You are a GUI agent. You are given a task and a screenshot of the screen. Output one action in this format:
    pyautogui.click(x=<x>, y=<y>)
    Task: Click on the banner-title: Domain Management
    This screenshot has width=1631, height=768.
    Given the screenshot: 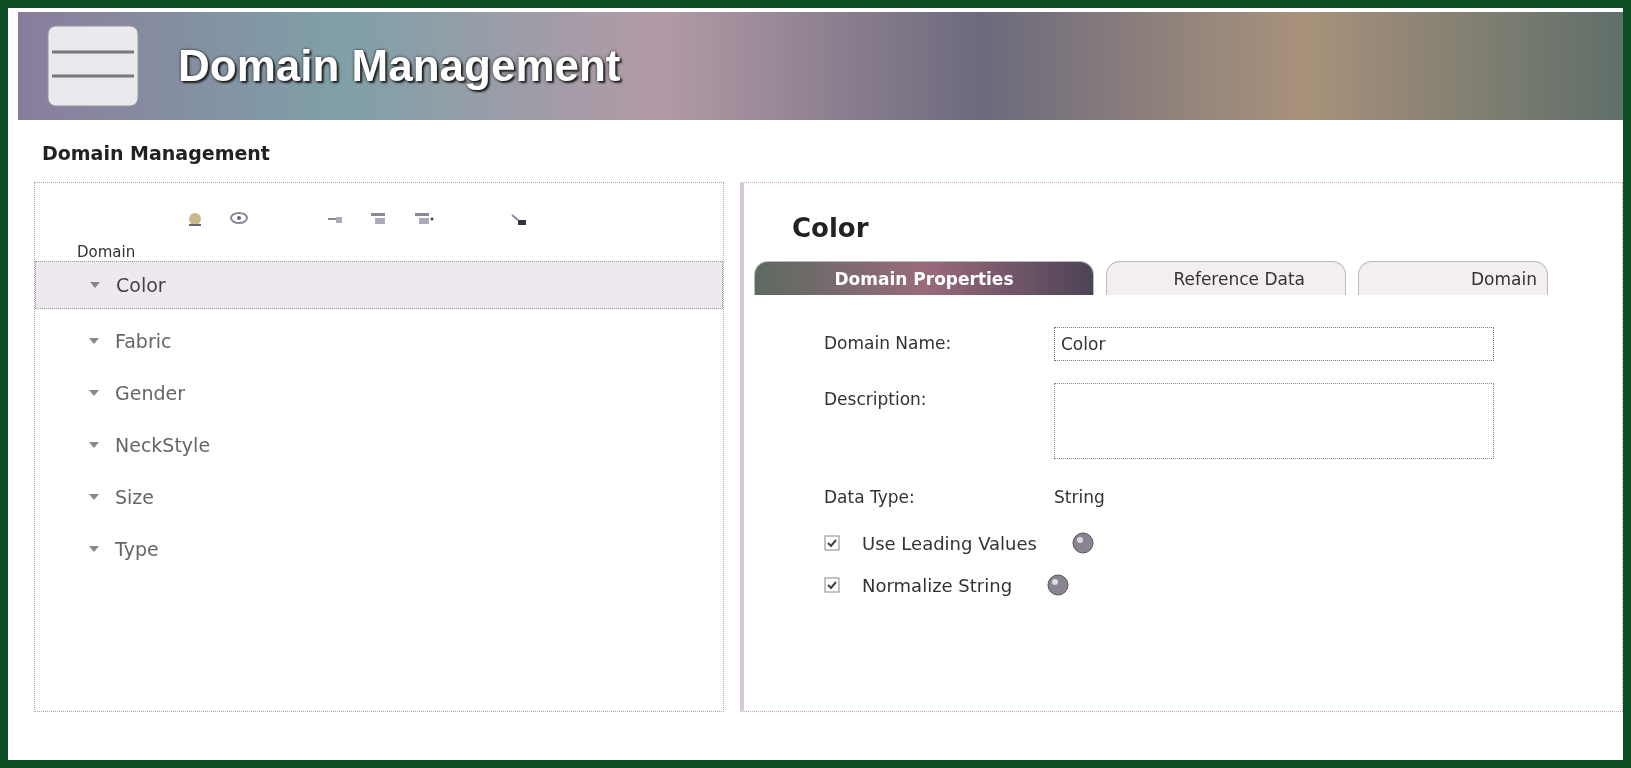 What is the action you would take?
    pyautogui.click(x=399, y=66)
    